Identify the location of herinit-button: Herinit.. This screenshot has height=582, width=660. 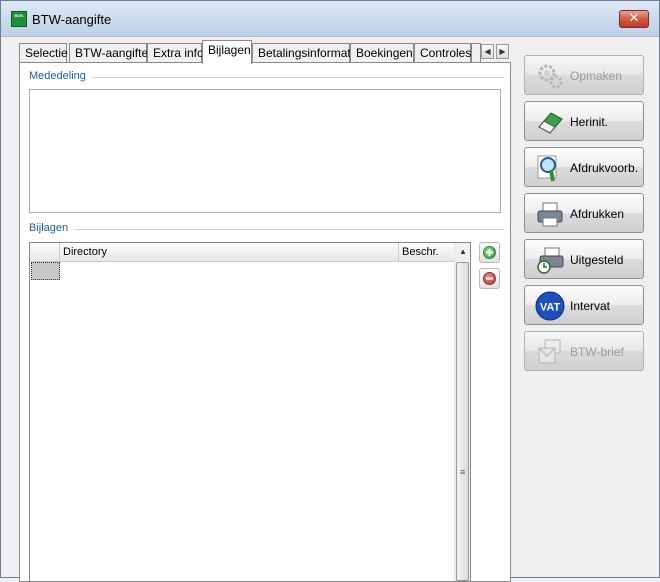
(584, 121).